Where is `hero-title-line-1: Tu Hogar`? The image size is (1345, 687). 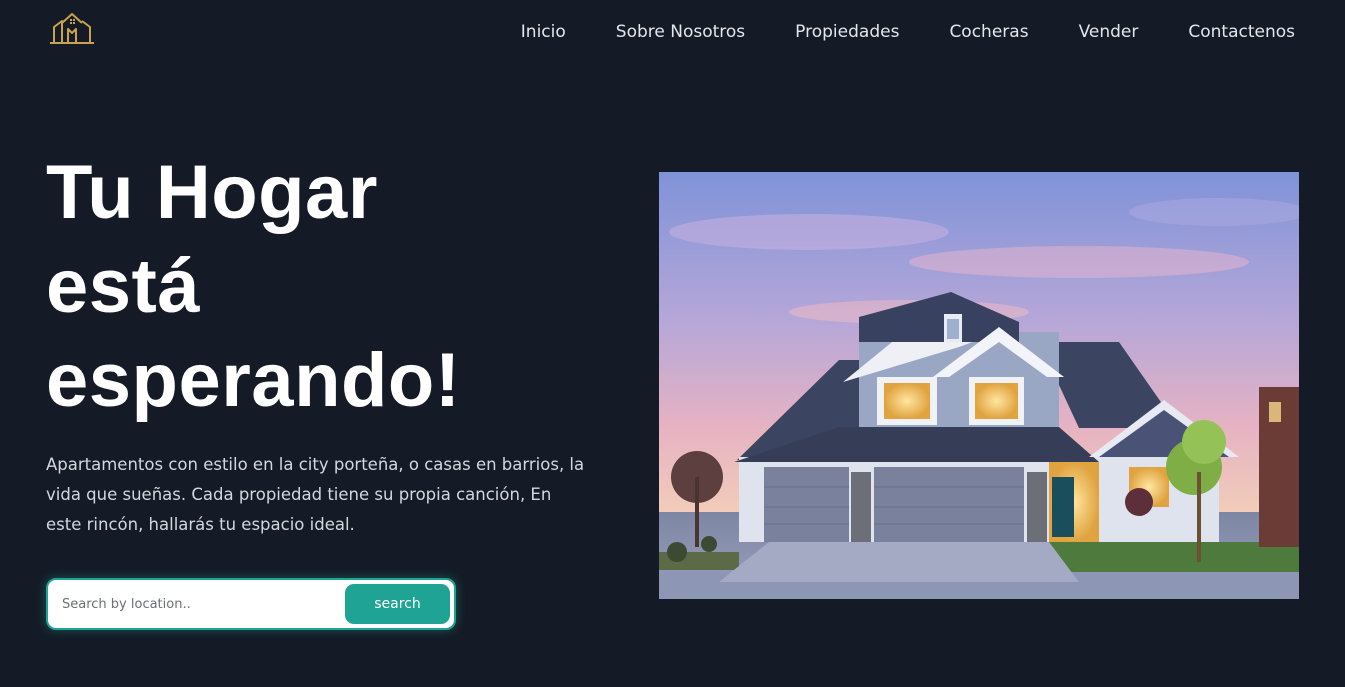 hero-title-line-1: Tu Hogar is located at coordinates (212, 192).